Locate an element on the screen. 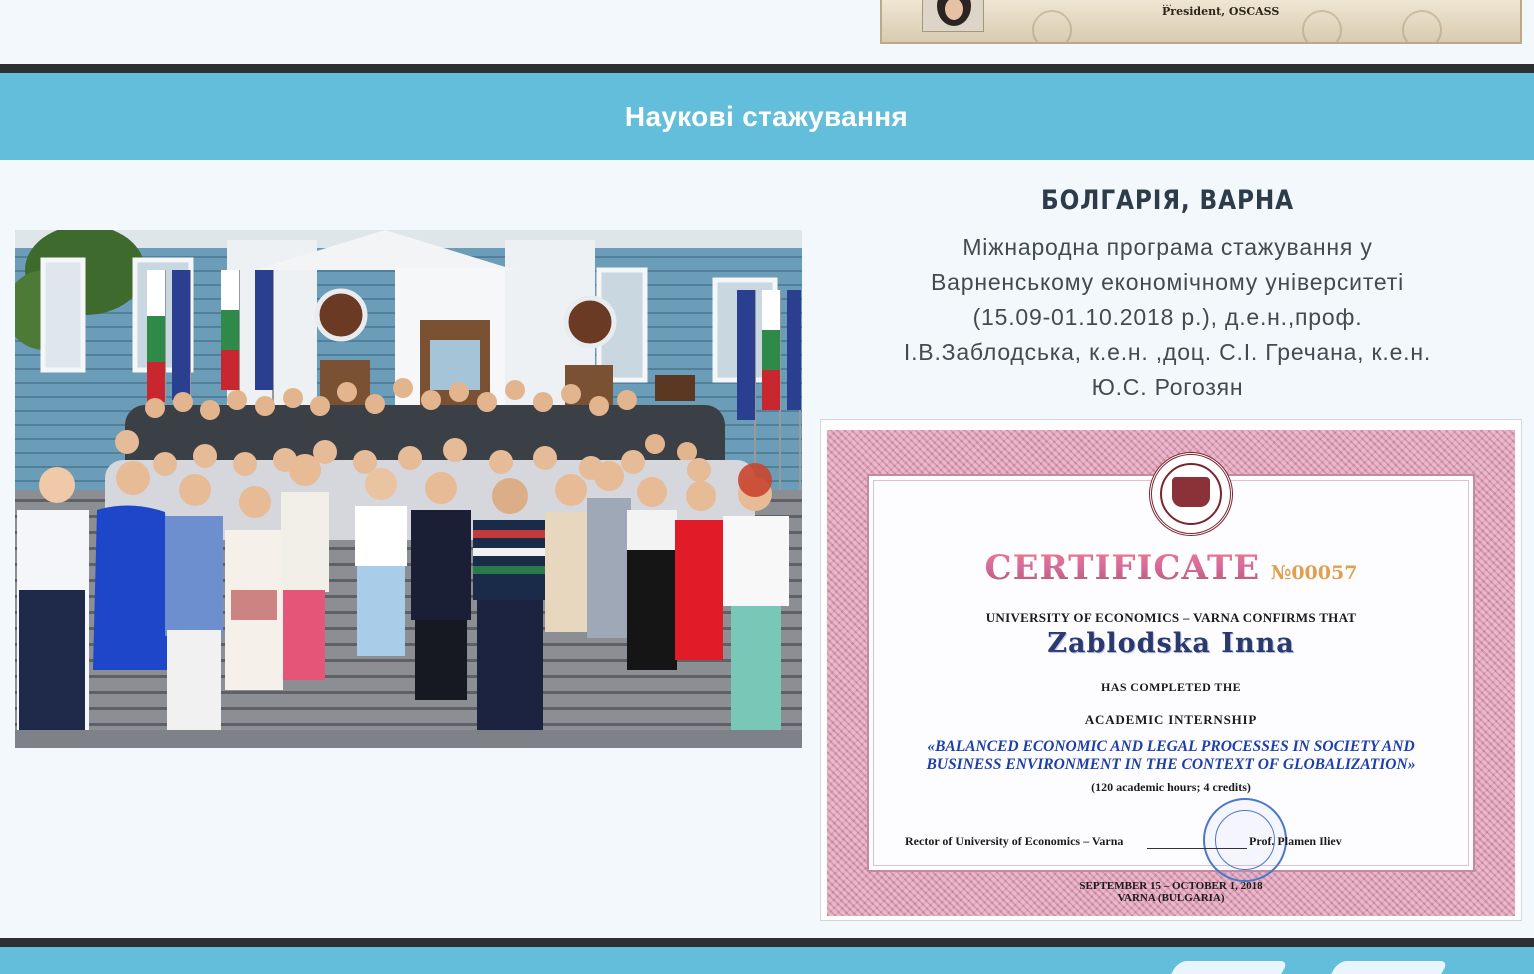 The width and height of the screenshot is (1534, 974). signature-line is located at coordinates (1197, 848).